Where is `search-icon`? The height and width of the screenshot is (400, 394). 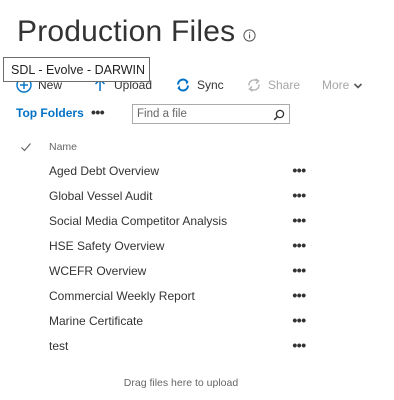
search-icon is located at coordinates (279, 114).